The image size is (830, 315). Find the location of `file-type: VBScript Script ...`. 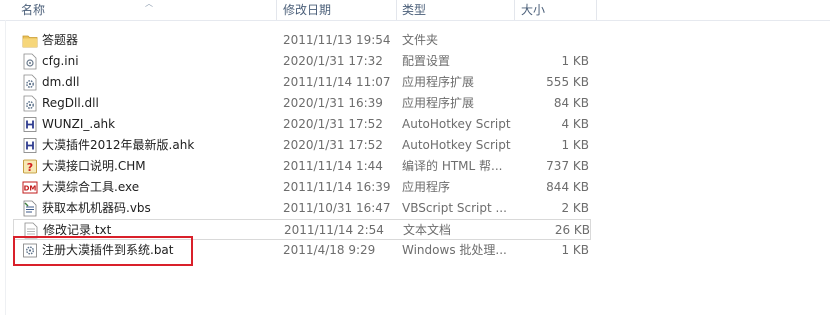

file-type: VBScript Script ... is located at coordinates (454, 208).